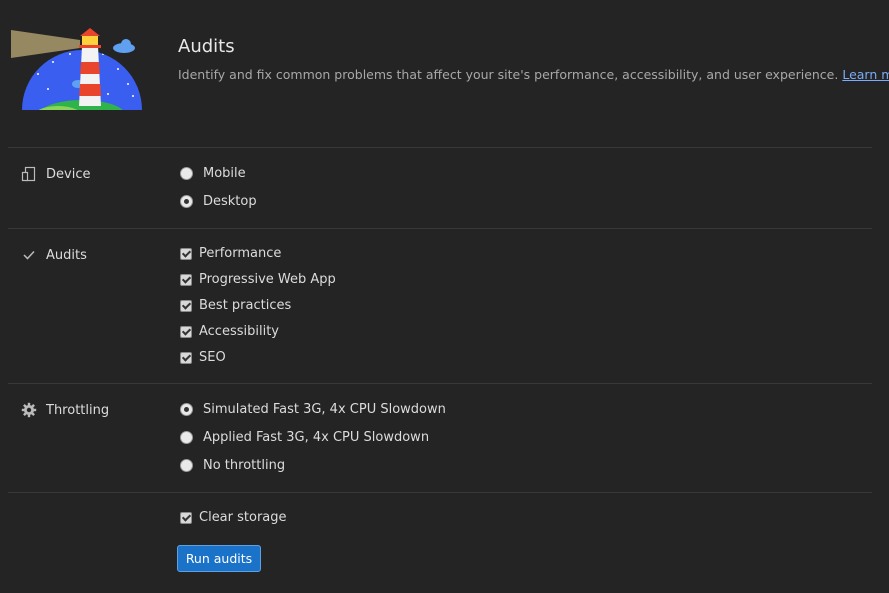 The image size is (889, 593). Describe the element at coordinates (186, 305) in the screenshot. I see `best-practices-checkbox` at that location.